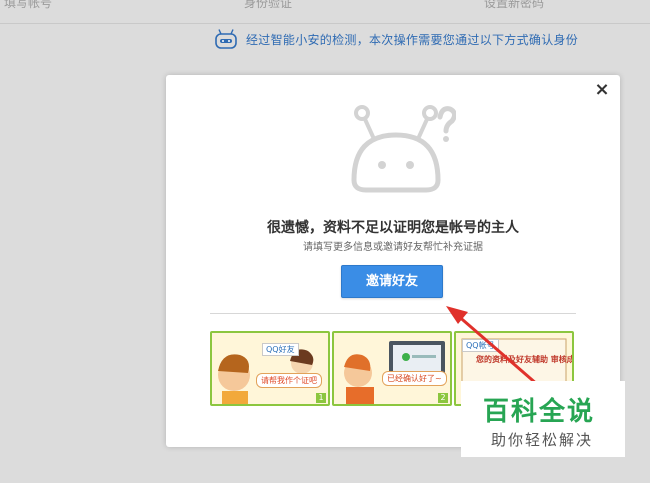 The width and height of the screenshot is (650, 483). I want to click on dialog-subtitle: 请填写更多信息或邀请好友帮忙补充证据, so click(393, 247).